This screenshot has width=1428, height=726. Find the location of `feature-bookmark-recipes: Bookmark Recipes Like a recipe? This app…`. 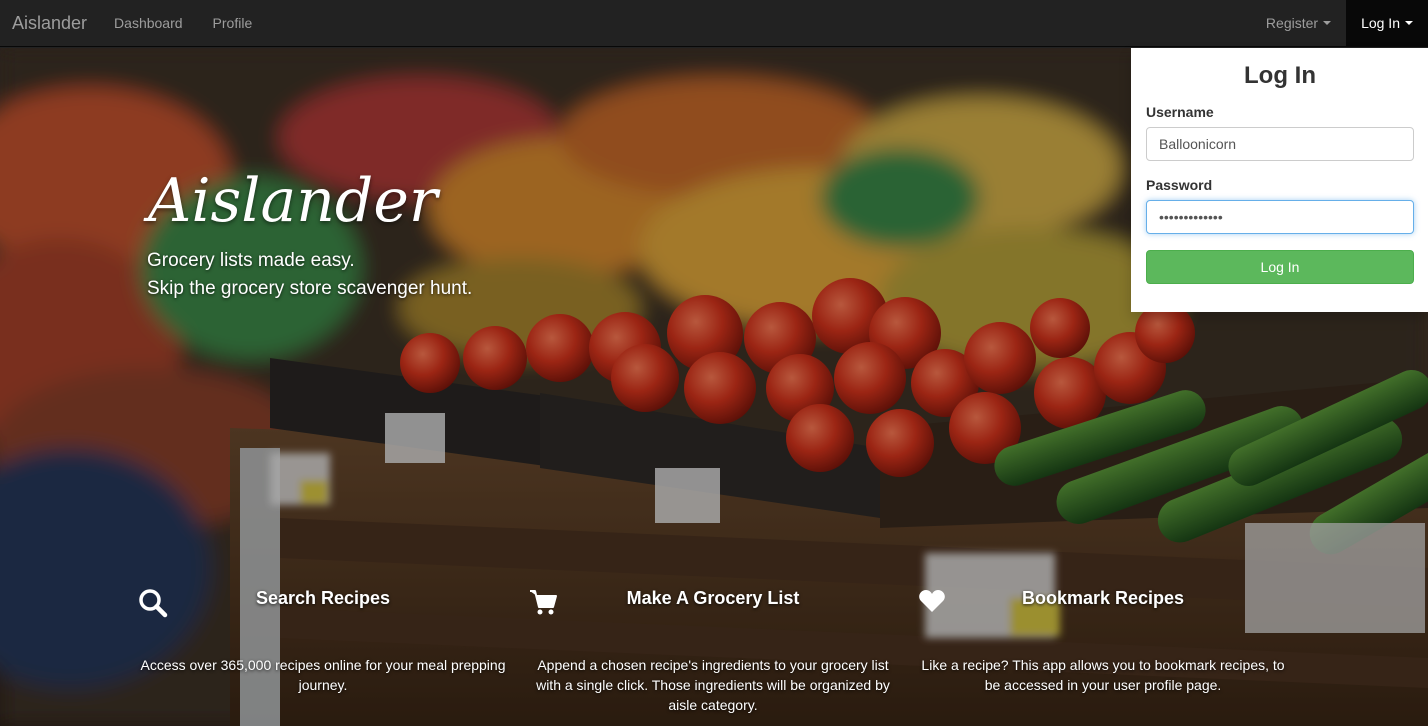

feature-bookmark-recipes: Bookmark Recipes Like a recipe? This app… is located at coordinates (1103, 641).